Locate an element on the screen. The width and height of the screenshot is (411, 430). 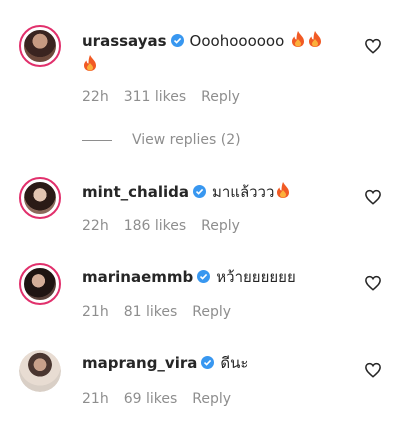
comment-meta: 21h 81 likes Reply is located at coordinates (164, 312).